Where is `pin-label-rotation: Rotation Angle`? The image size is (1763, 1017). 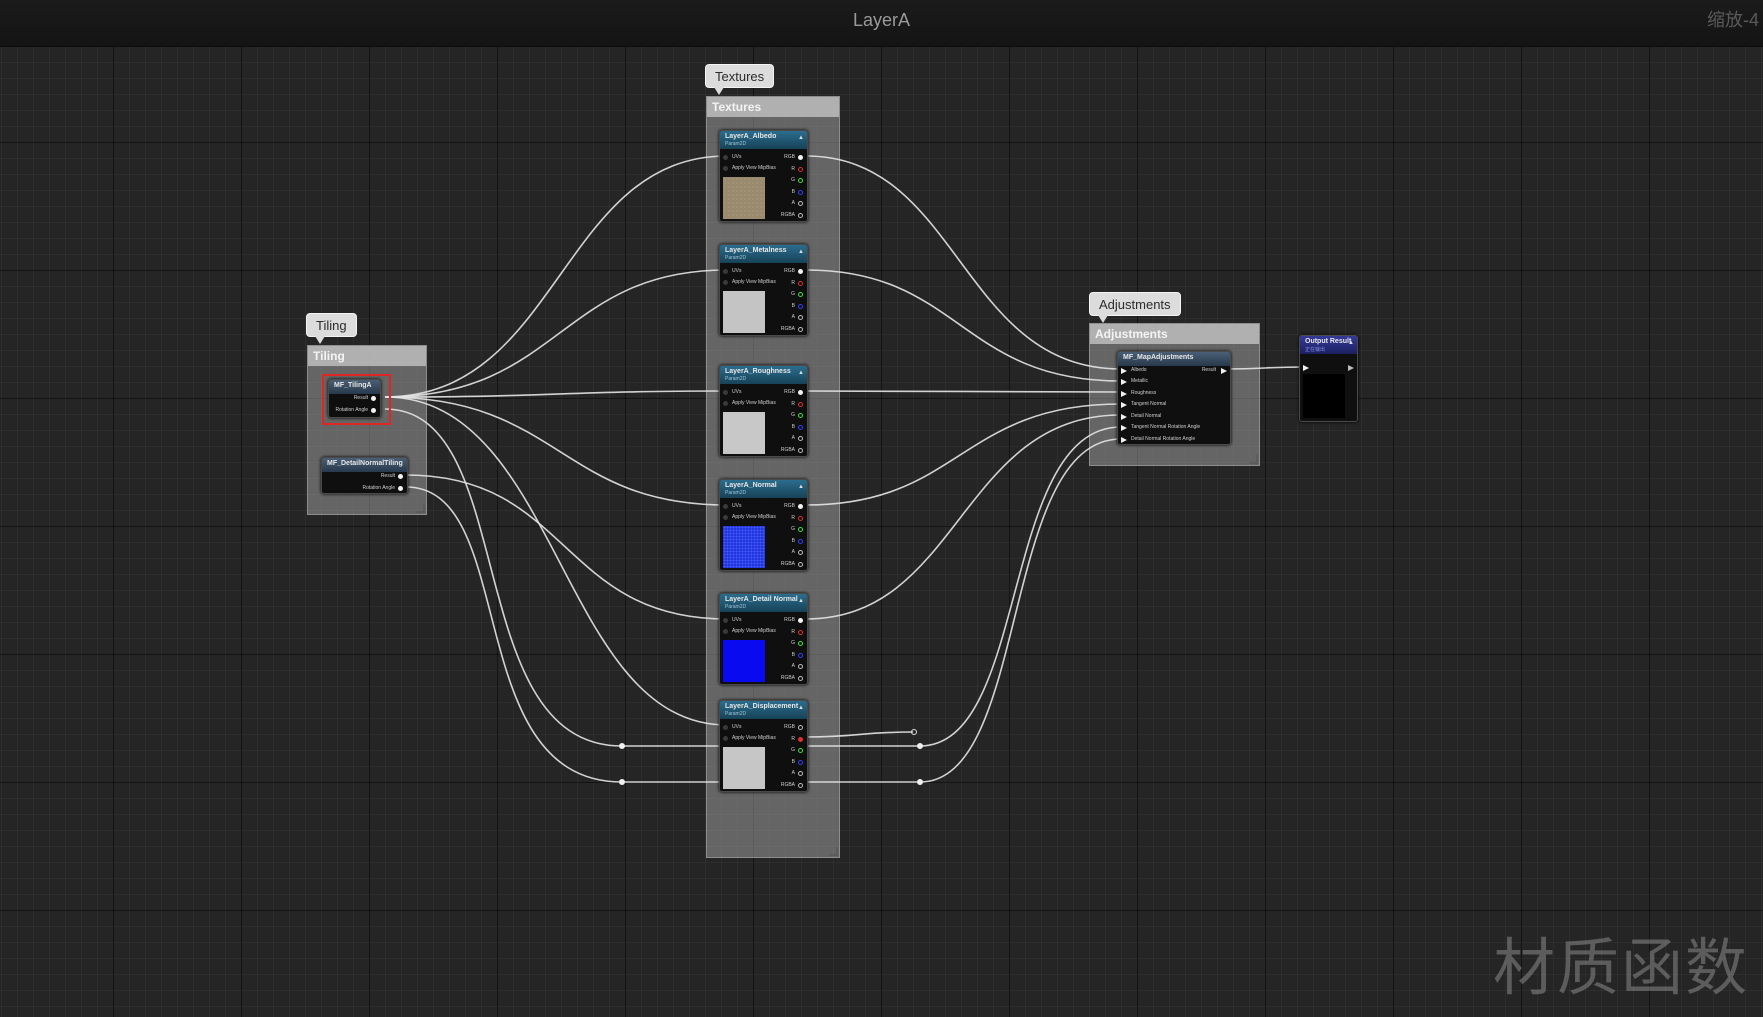
pin-label-rotation: Rotation Angle is located at coordinates (378, 488).